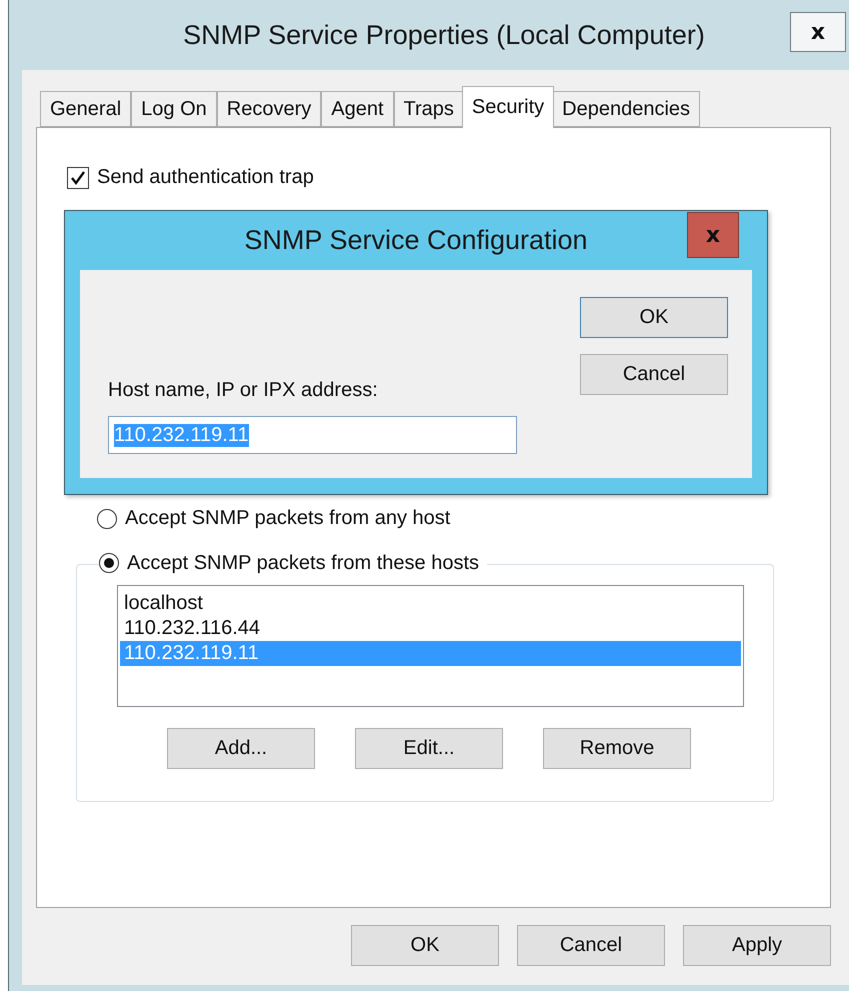 The image size is (849, 991). Describe the element at coordinates (430, 628) in the screenshot. I see `list-item: 110.232.116.44` at that location.